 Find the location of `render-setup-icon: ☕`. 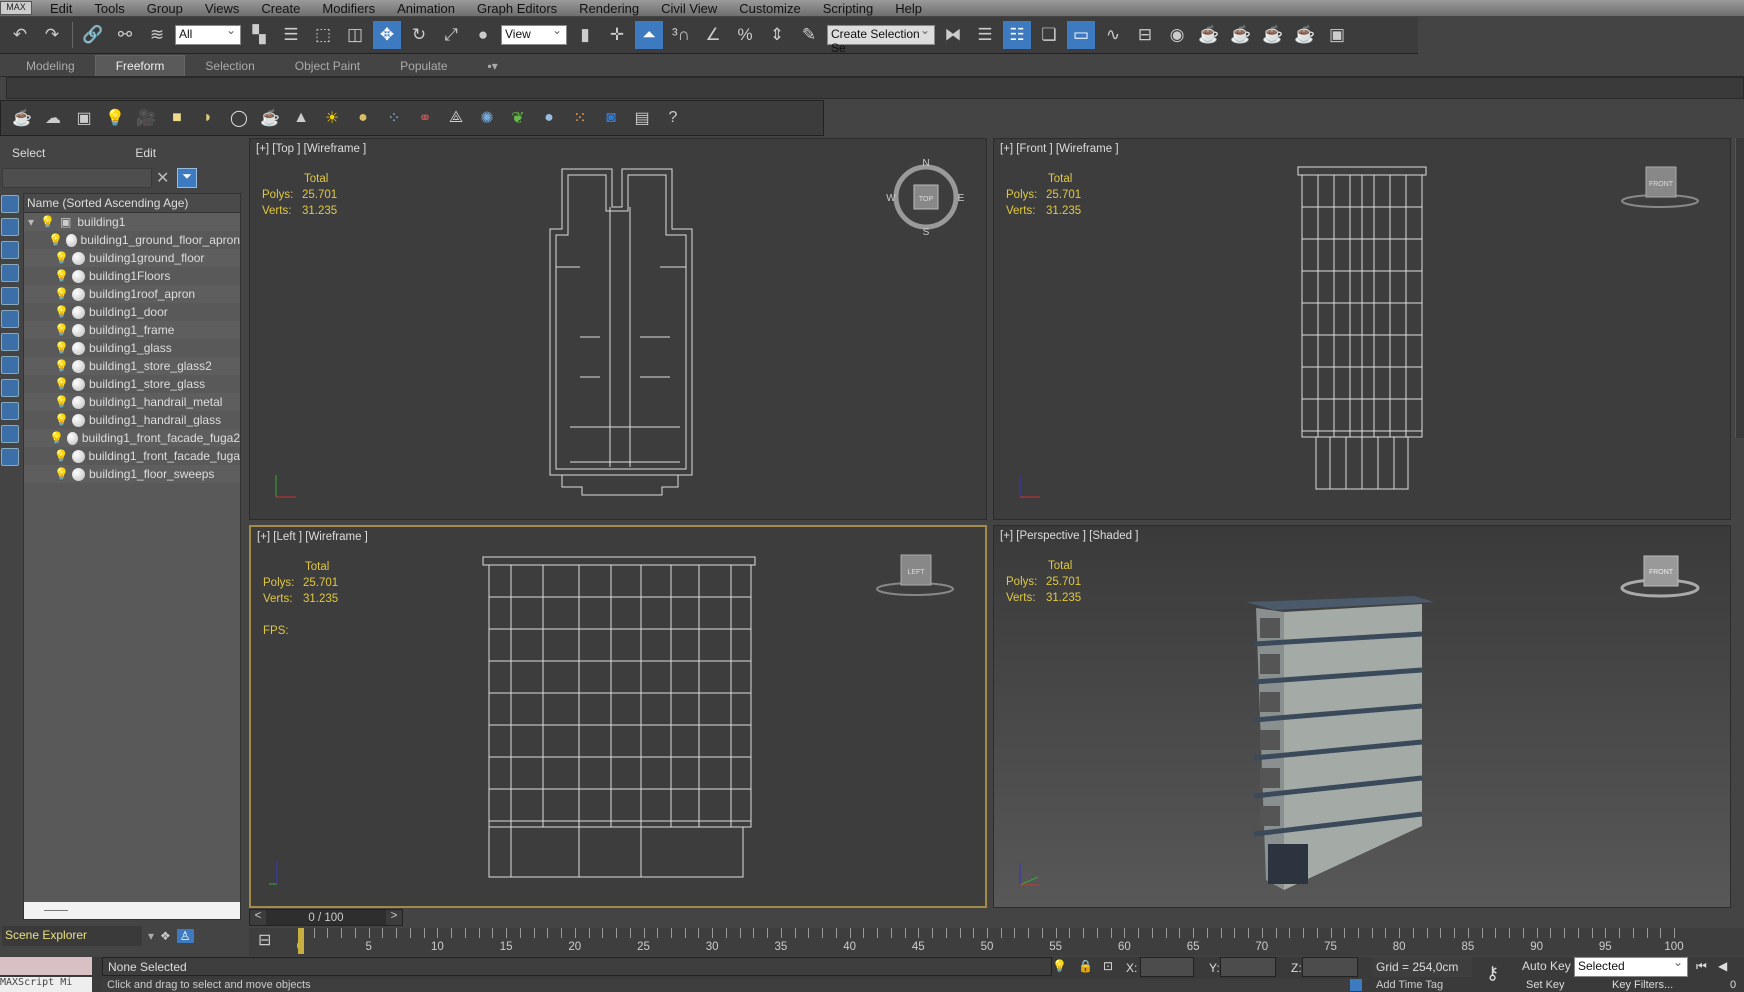

render-setup-icon: ☕ is located at coordinates (1209, 35).